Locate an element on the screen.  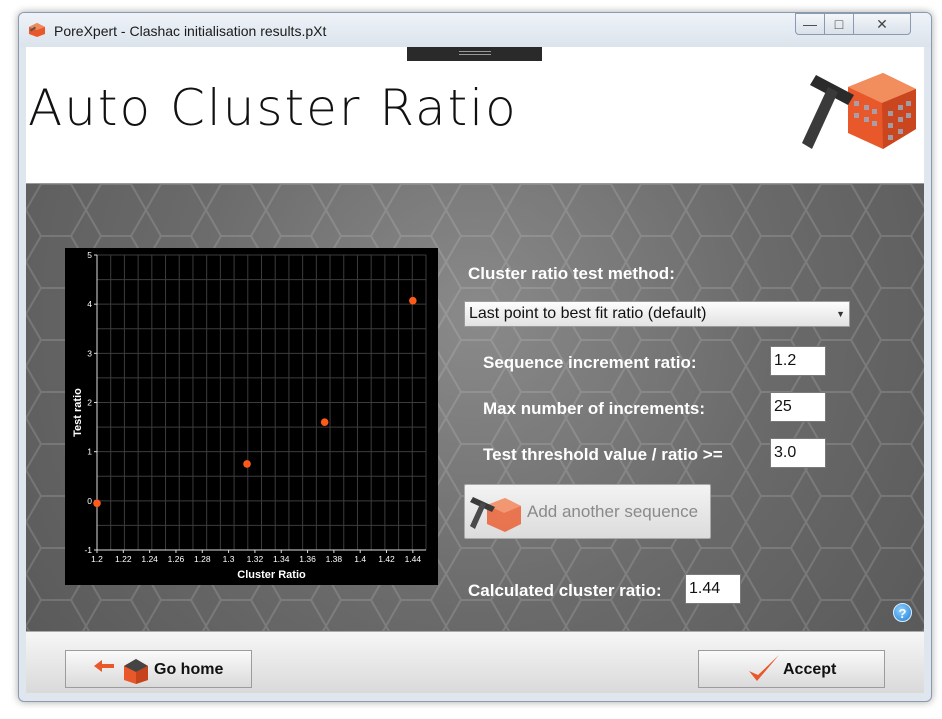
max-increments-label: Max number of increments: is located at coordinates (594, 408).